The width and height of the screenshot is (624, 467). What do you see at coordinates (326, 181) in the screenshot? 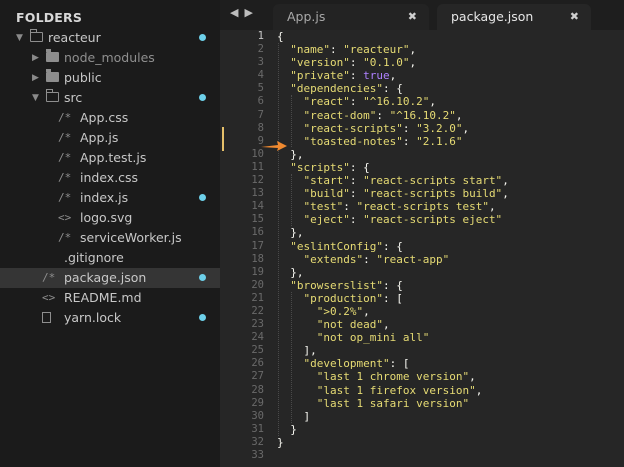
I see `code-token: "start"` at bounding box center [326, 181].